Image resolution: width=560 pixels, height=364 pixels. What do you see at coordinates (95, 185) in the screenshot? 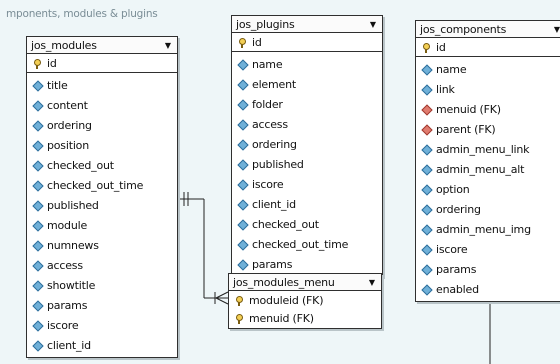
I see `column-label: checked_out_time` at bounding box center [95, 185].